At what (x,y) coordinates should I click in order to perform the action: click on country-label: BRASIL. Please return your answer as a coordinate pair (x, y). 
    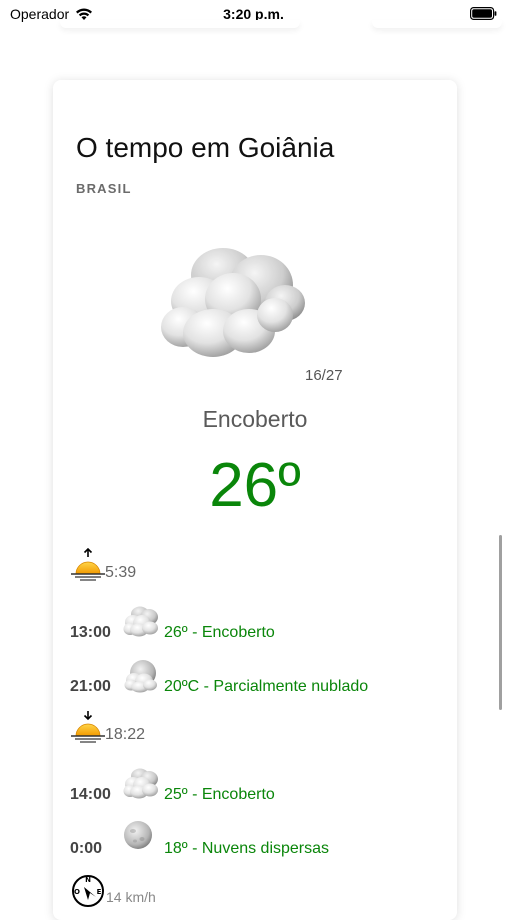
    Looking at the image, I should click on (104, 188).